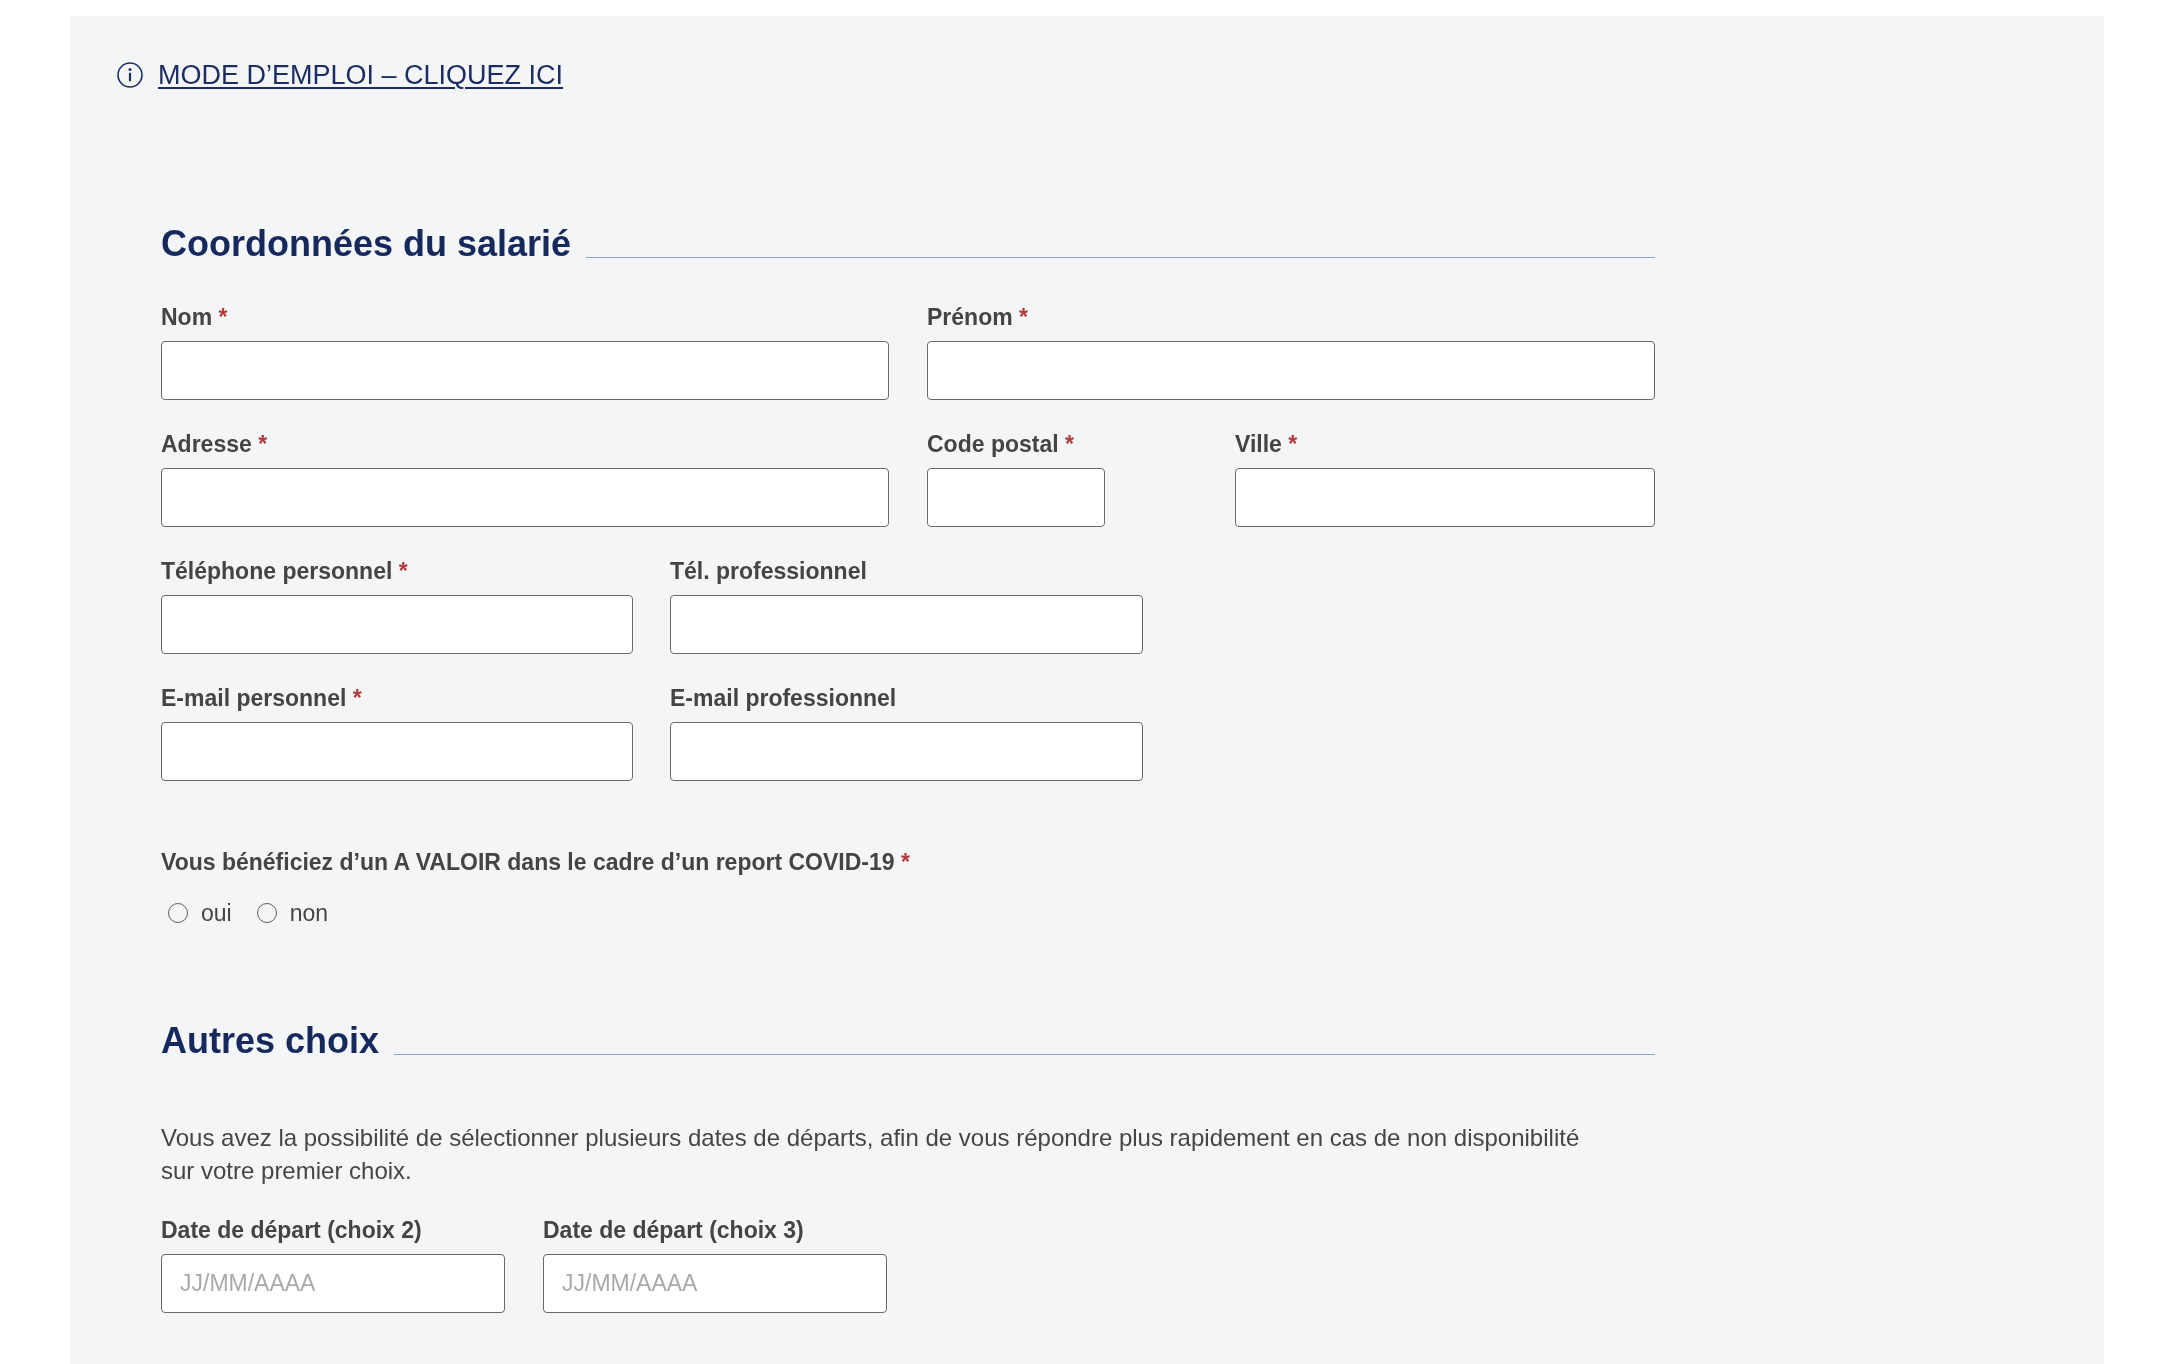  Describe the element at coordinates (366, 244) in the screenshot. I see `section-title: Coordonnées du salarié` at that location.